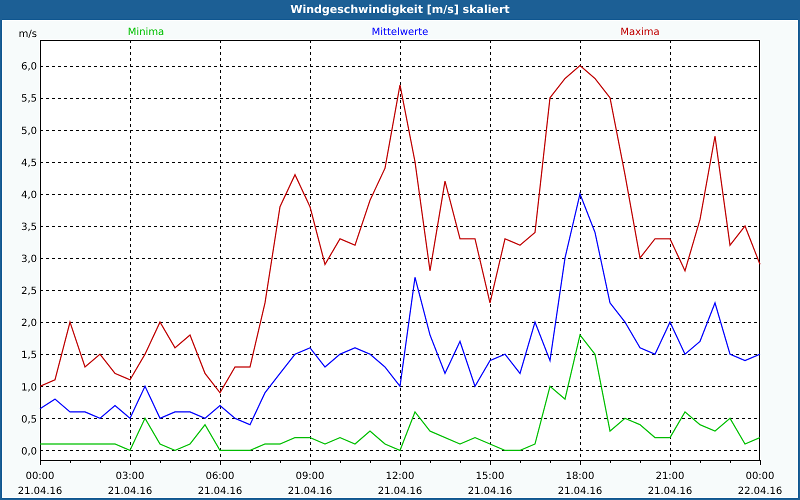 This screenshot has height=500, width=800. What do you see at coordinates (29, 195) in the screenshot?
I see `y-tick-label: 4,0` at bounding box center [29, 195].